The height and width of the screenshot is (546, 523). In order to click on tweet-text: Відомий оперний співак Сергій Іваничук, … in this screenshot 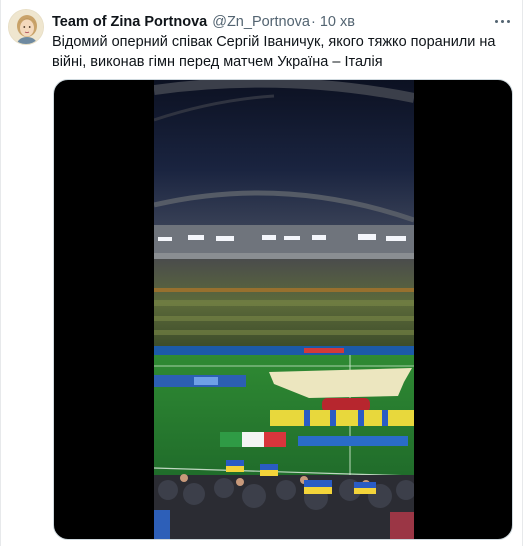, I will do `click(274, 52)`.